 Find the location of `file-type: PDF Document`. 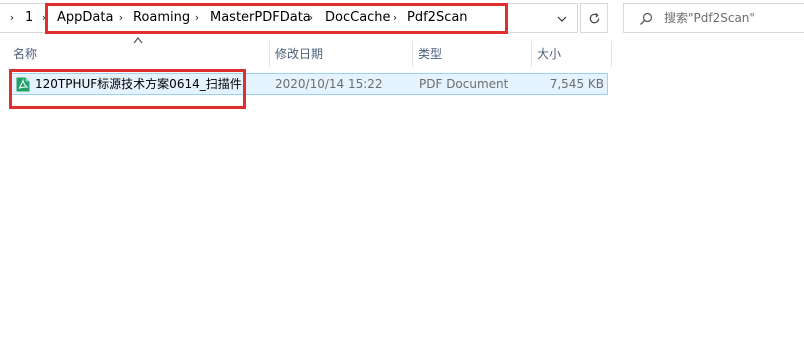

file-type: PDF Document is located at coordinates (464, 84).